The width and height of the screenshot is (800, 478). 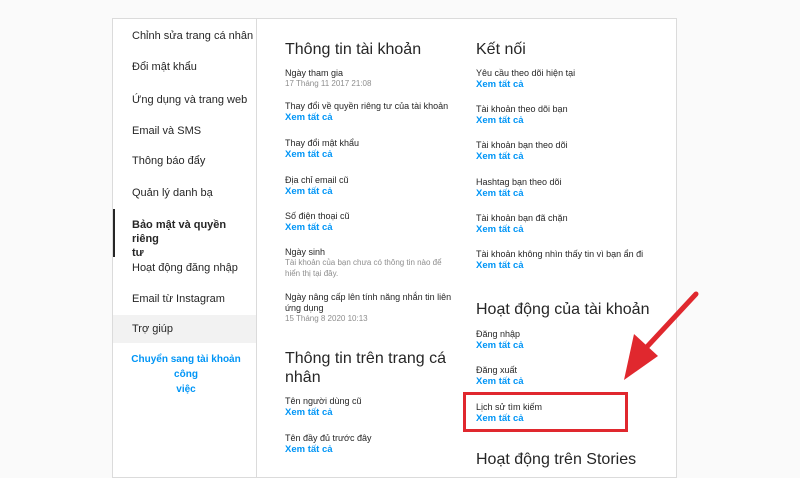 I want to click on blocked-accounts-see-all-link: Xem tất cả, so click(x=500, y=230).